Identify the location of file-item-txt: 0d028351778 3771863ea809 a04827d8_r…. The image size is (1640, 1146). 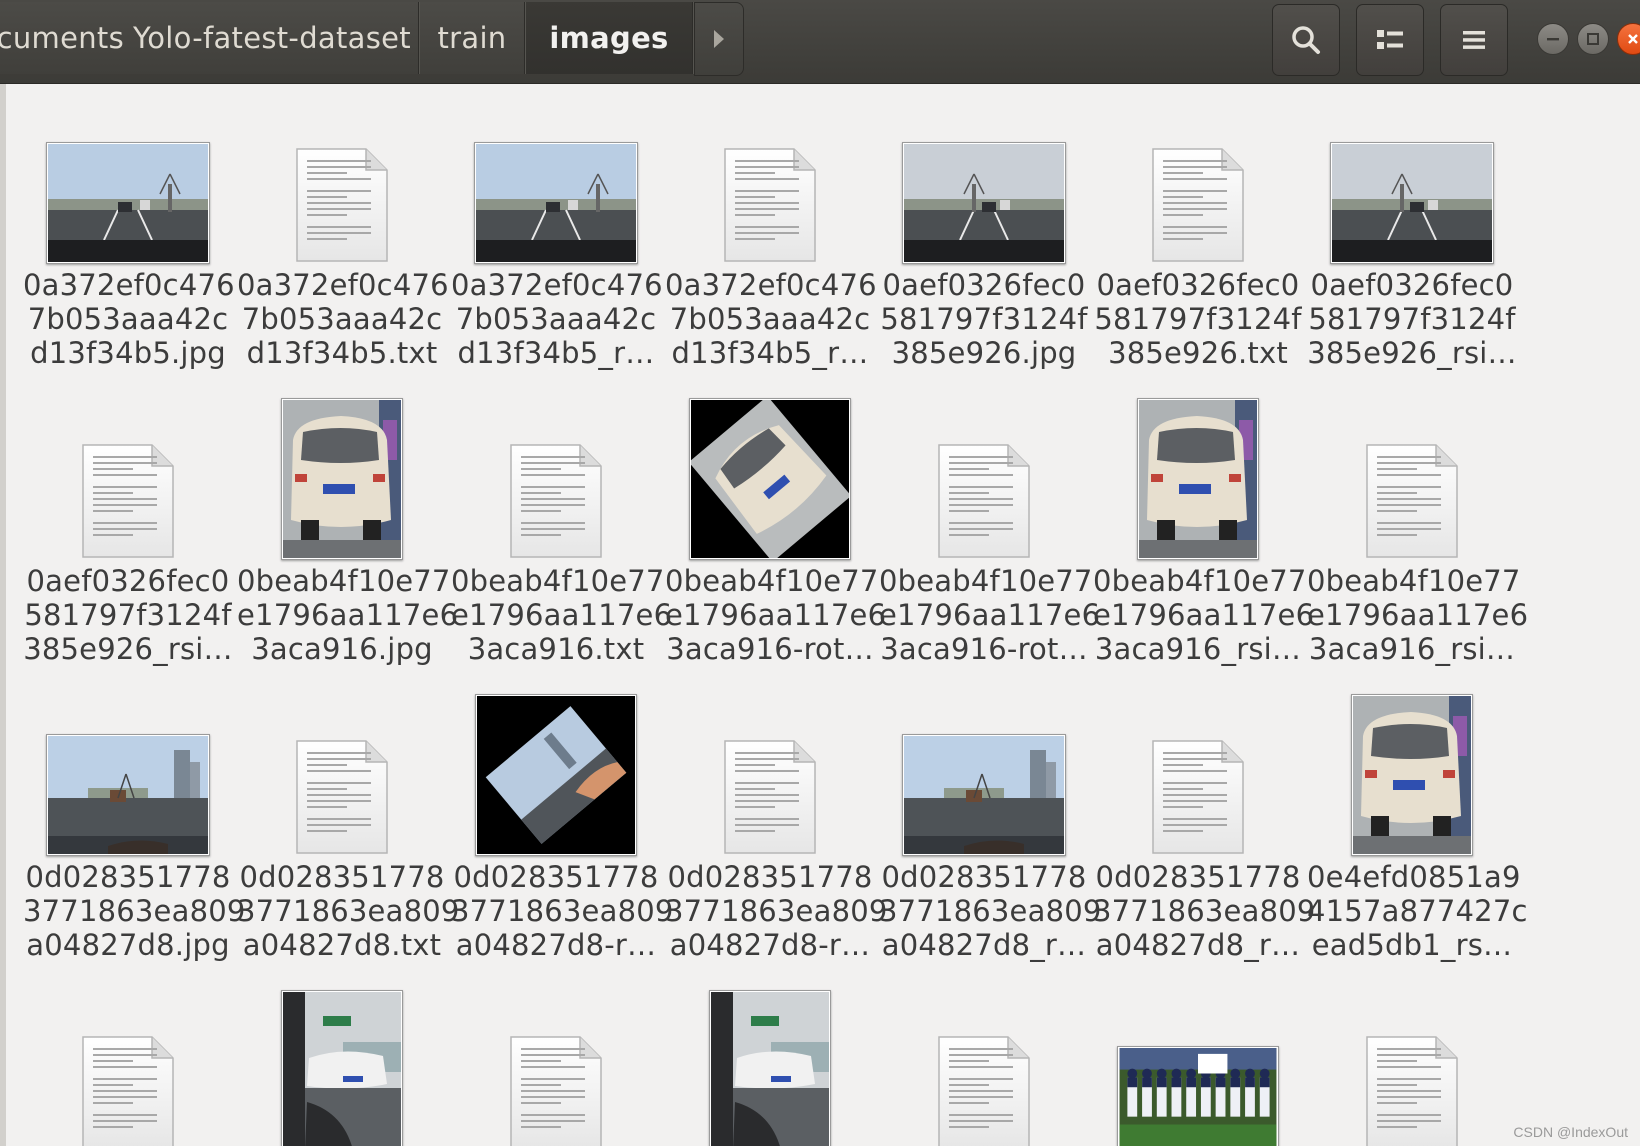
(1204, 824).